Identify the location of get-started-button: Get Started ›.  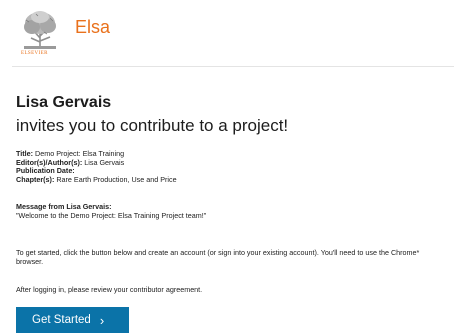
(72, 320).